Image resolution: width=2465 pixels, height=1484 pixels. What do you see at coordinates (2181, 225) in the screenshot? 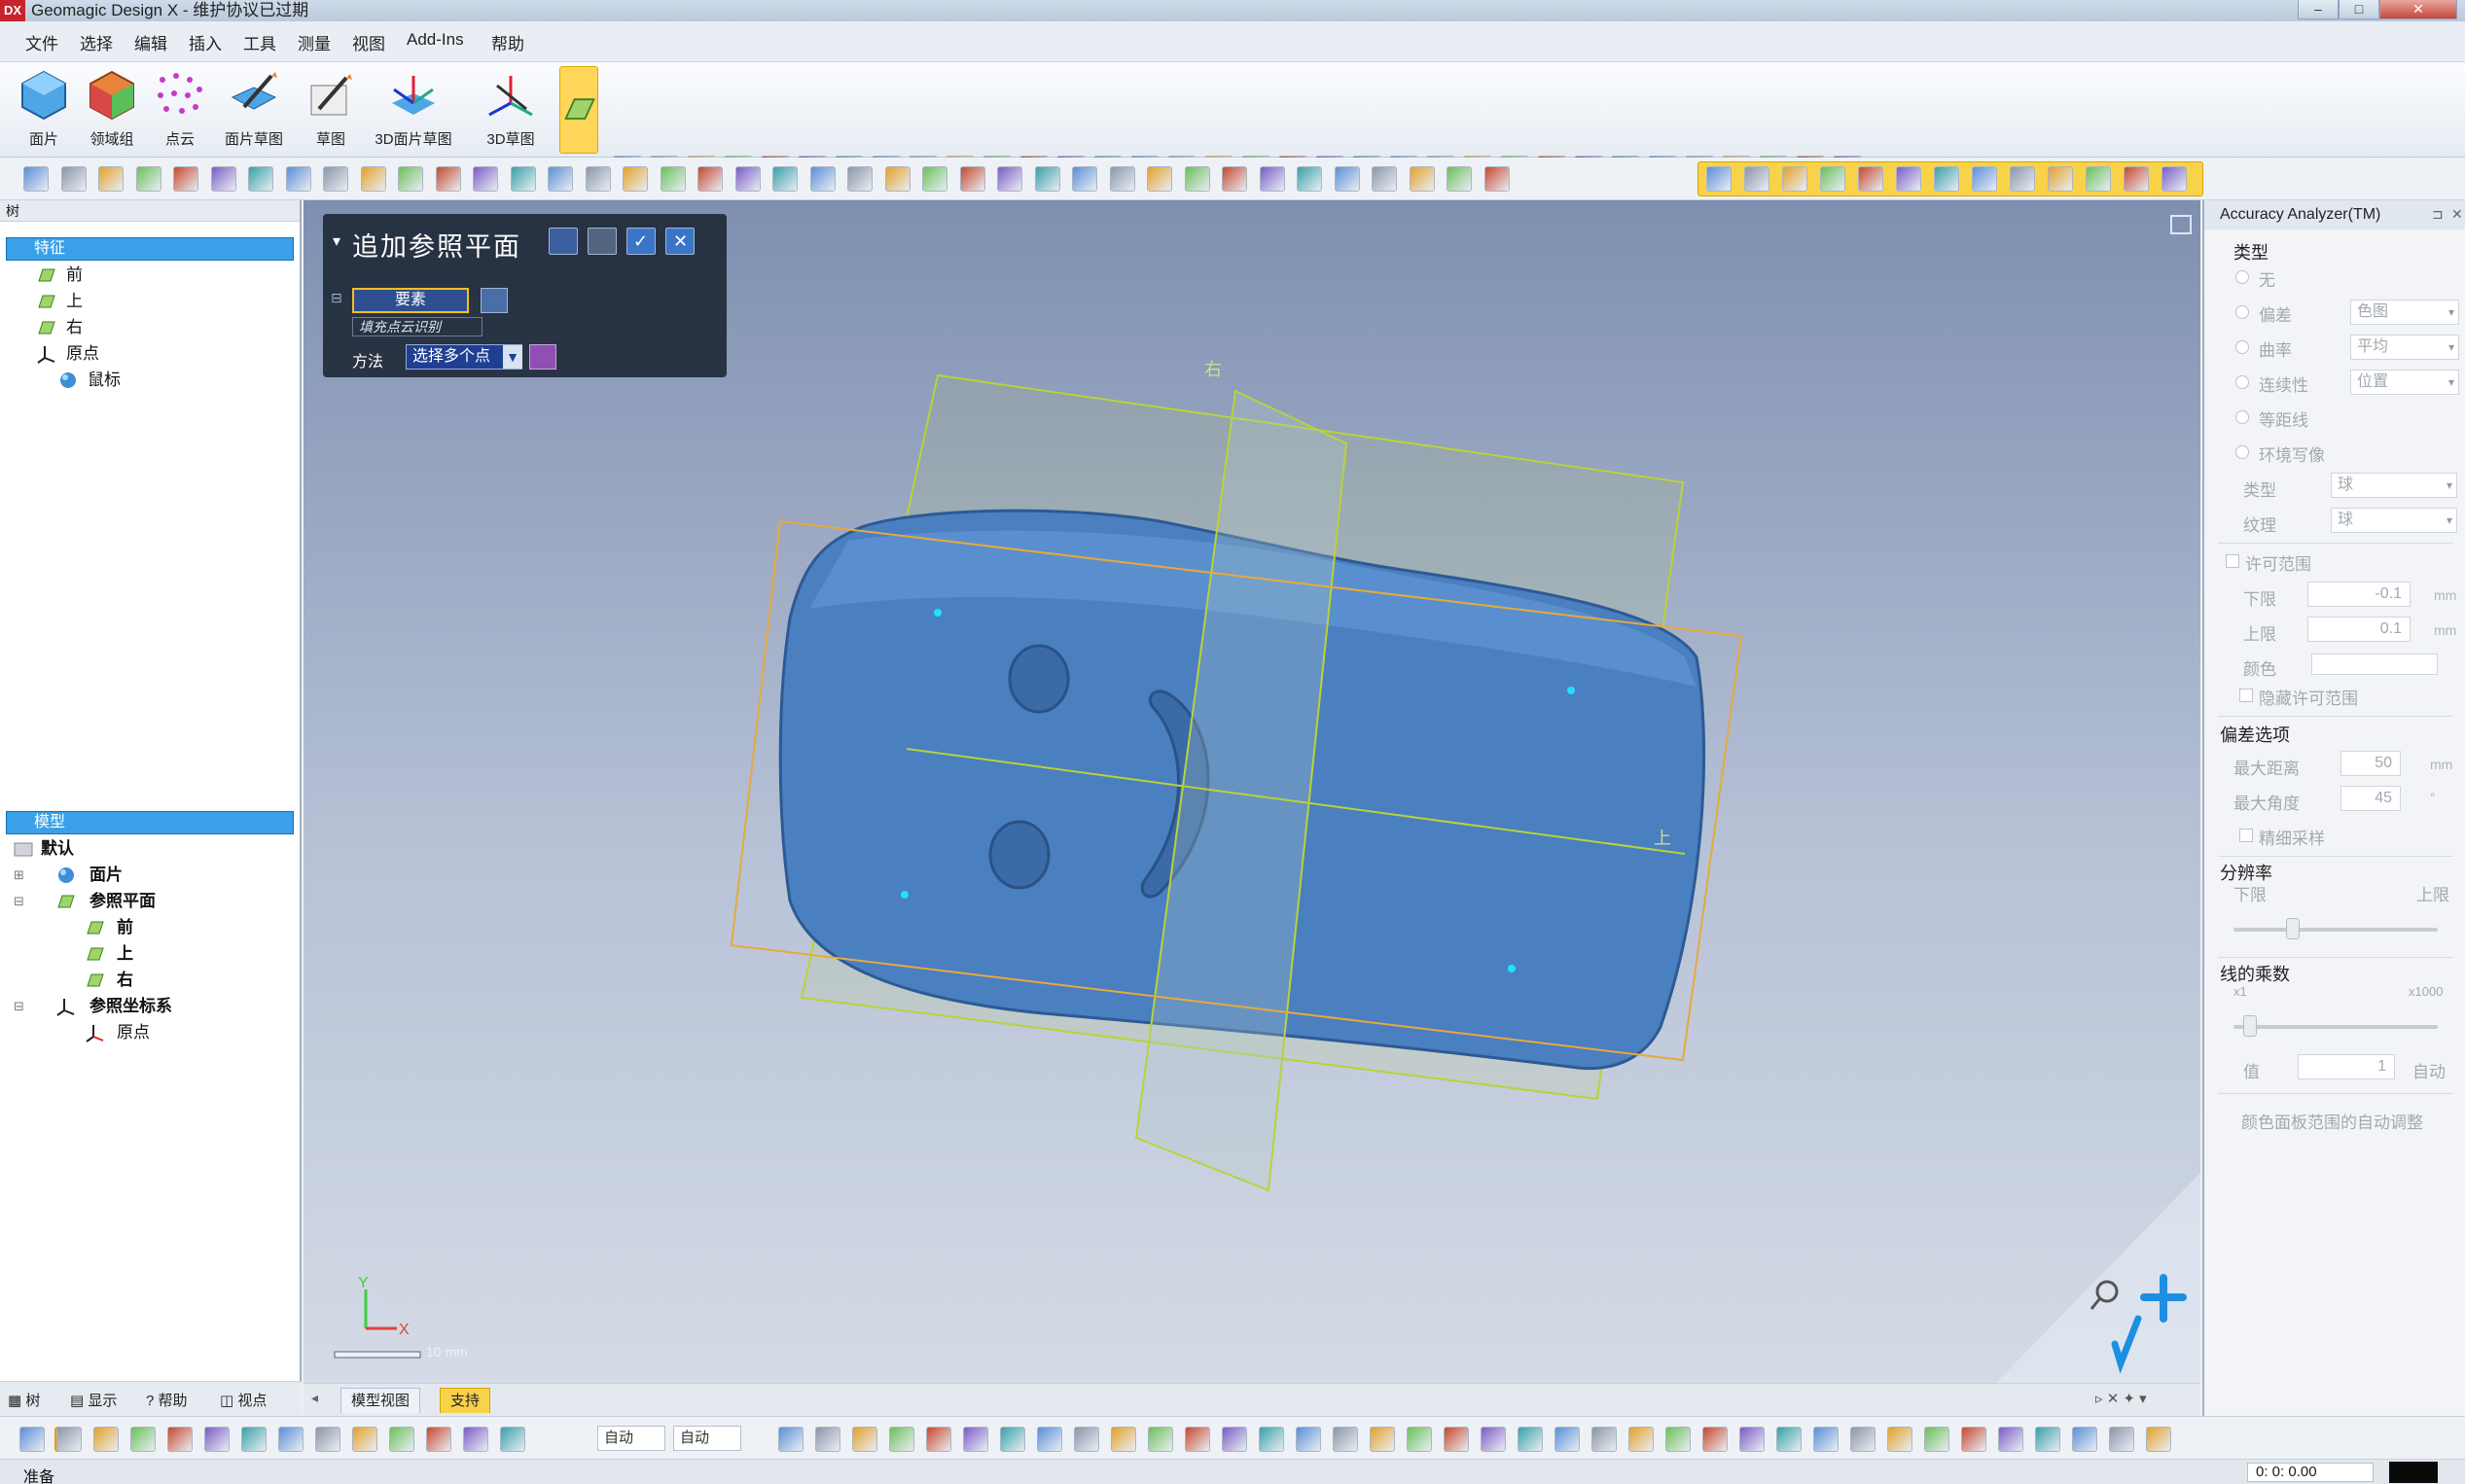
I see `expand-view-icon` at bounding box center [2181, 225].